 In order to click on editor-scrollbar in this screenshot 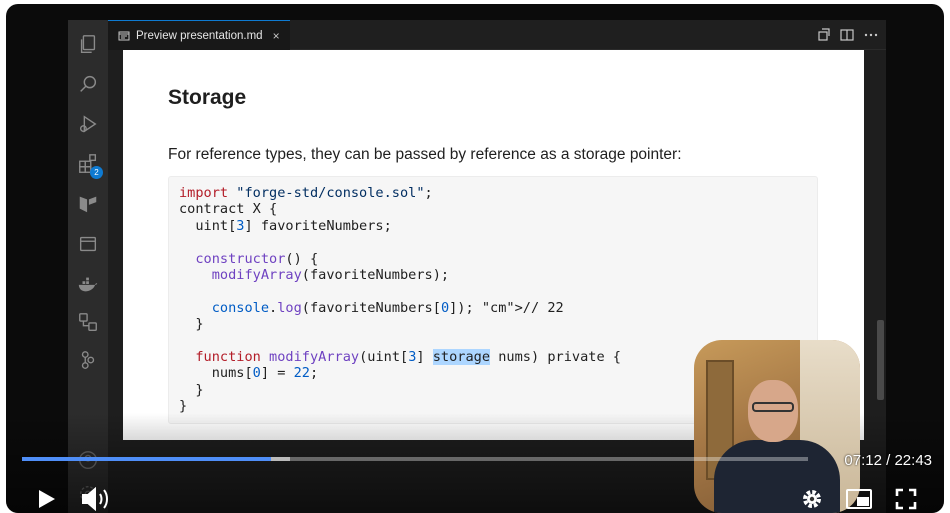, I will do `click(880, 360)`.